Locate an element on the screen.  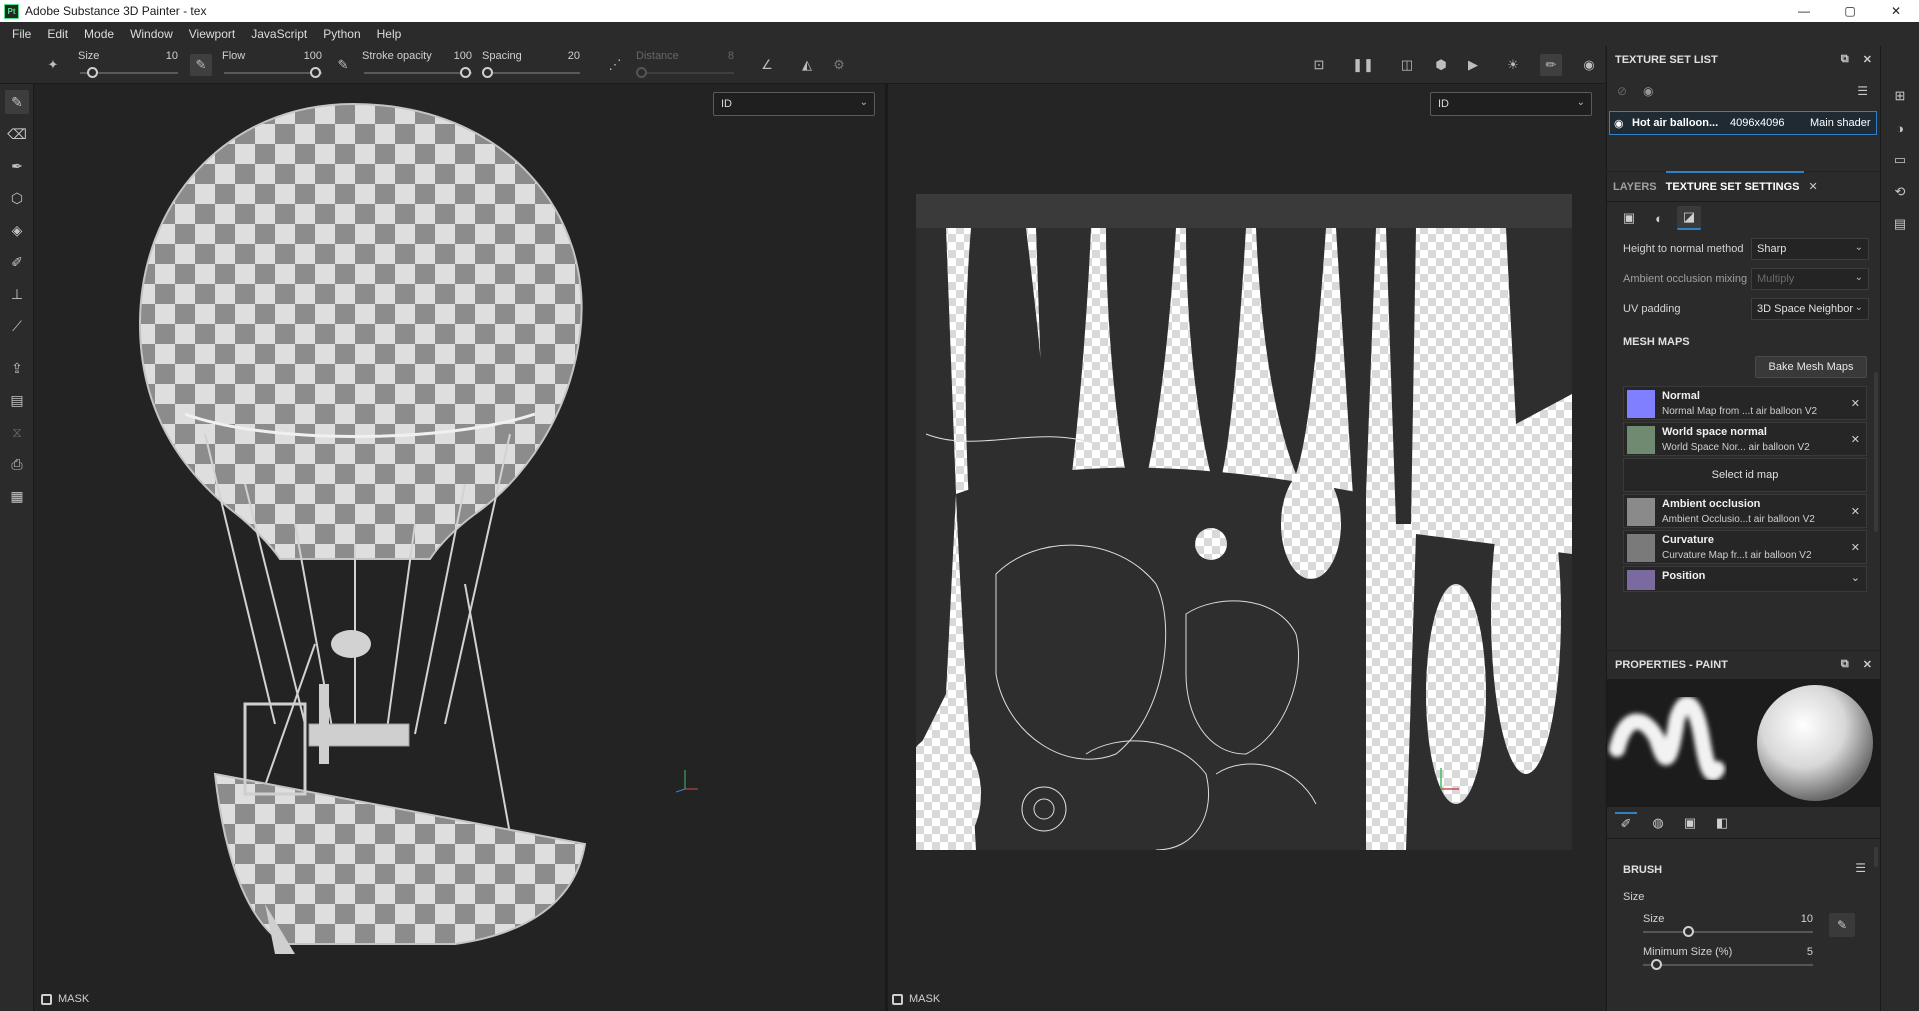
stroke-opacity-value: 100 is located at coordinates (463, 56).